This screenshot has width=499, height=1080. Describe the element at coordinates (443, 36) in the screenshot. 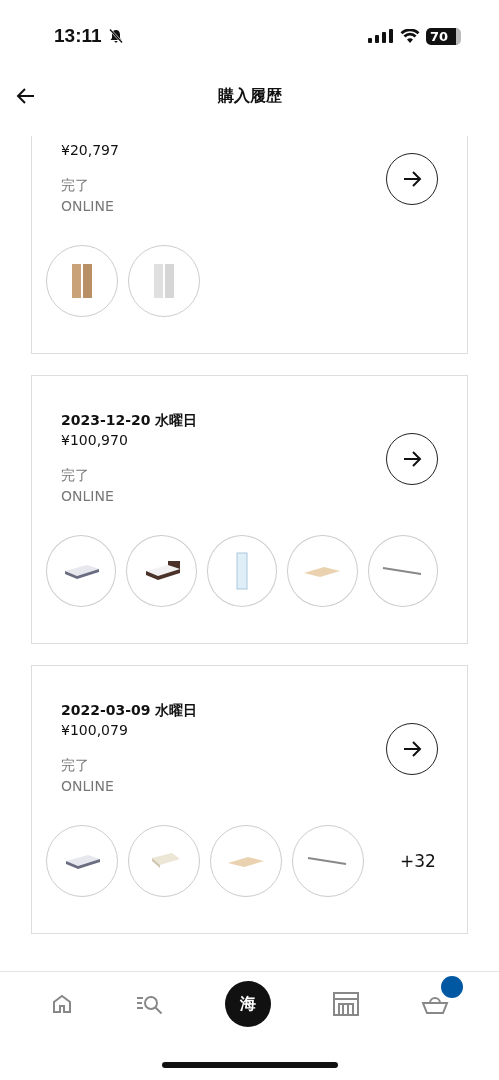

I see `battery-level: 70` at that location.